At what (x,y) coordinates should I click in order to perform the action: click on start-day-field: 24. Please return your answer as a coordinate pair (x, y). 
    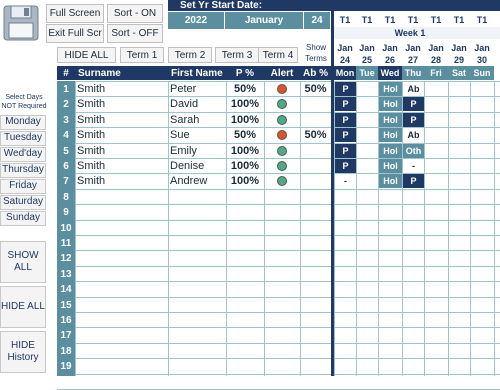
    Looking at the image, I should click on (317, 20).